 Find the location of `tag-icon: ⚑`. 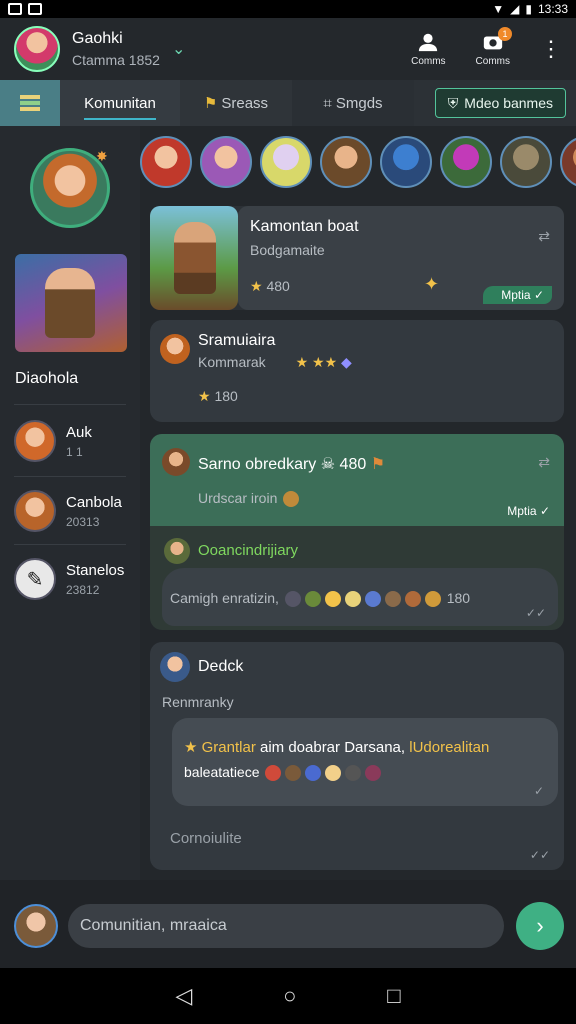

tag-icon: ⚑ is located at coordinates (210, 103).